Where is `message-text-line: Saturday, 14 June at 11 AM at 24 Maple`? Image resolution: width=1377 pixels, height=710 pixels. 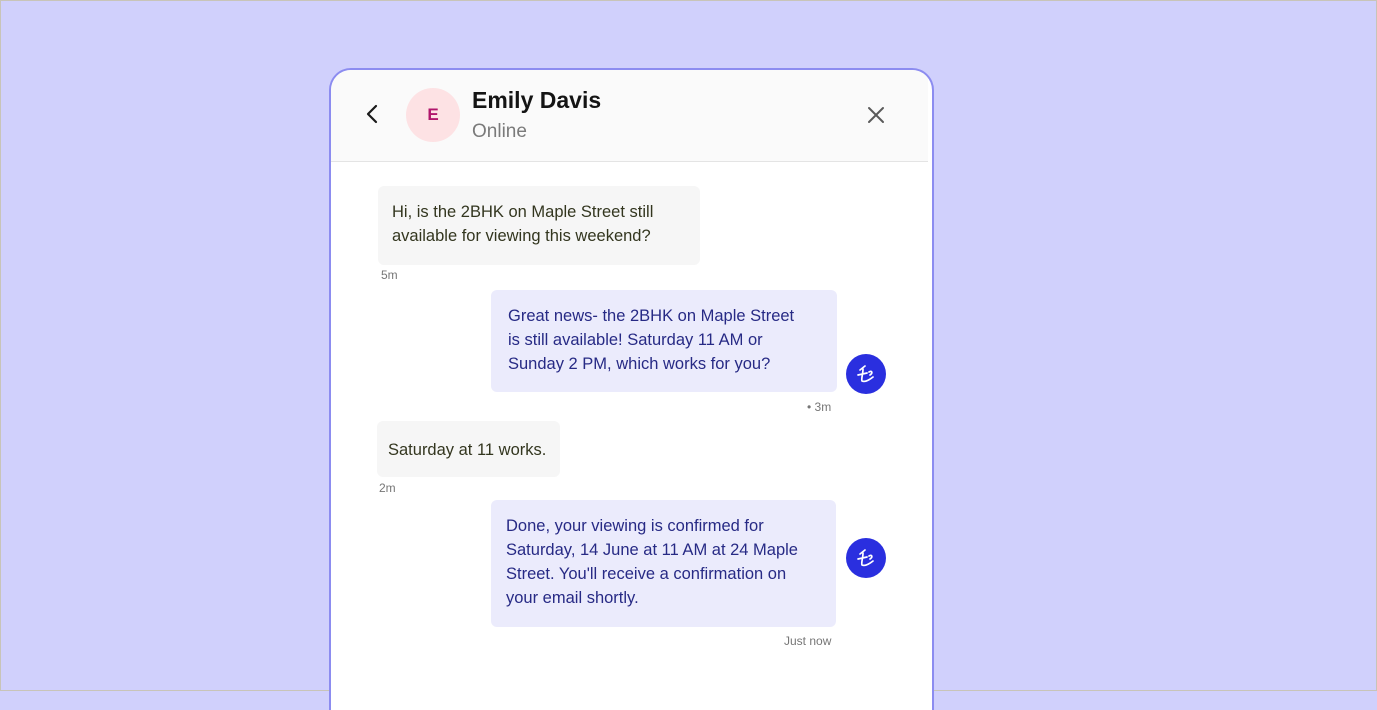
message-text-line: Saturday, 14 June at 11 AM at 24 Maple is located at coordinates (652, 550).